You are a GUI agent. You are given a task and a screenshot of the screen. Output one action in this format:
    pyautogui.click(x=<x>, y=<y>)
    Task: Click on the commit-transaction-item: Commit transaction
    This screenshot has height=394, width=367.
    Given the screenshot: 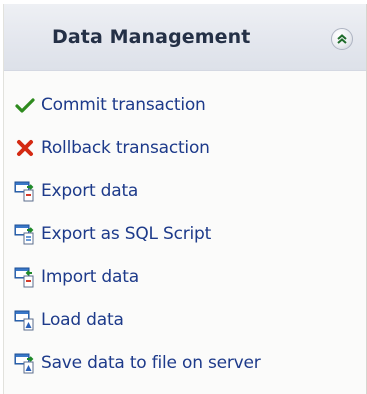 What is the action you would take?
    pyautogui.click(x=110, y=105)
    